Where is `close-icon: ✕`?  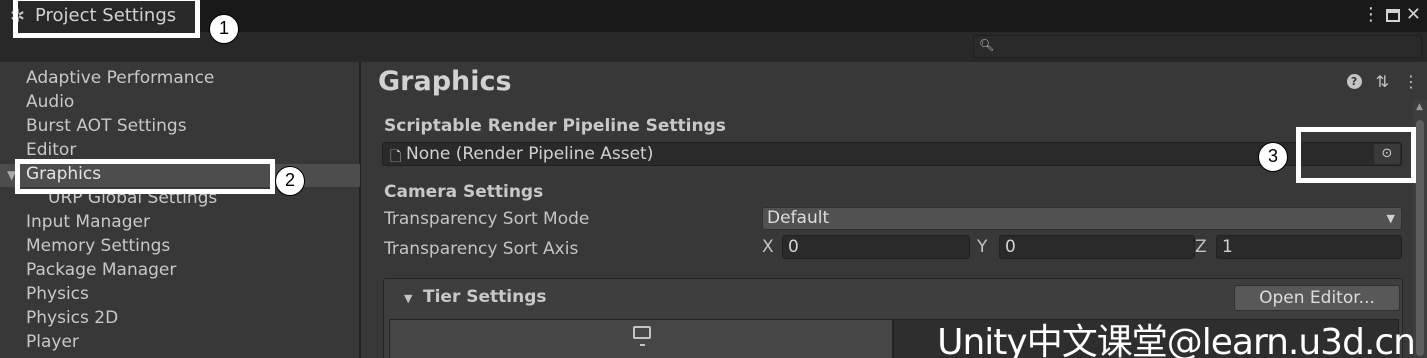
close-icon: ✕ is located at coordinates (1413, 15).